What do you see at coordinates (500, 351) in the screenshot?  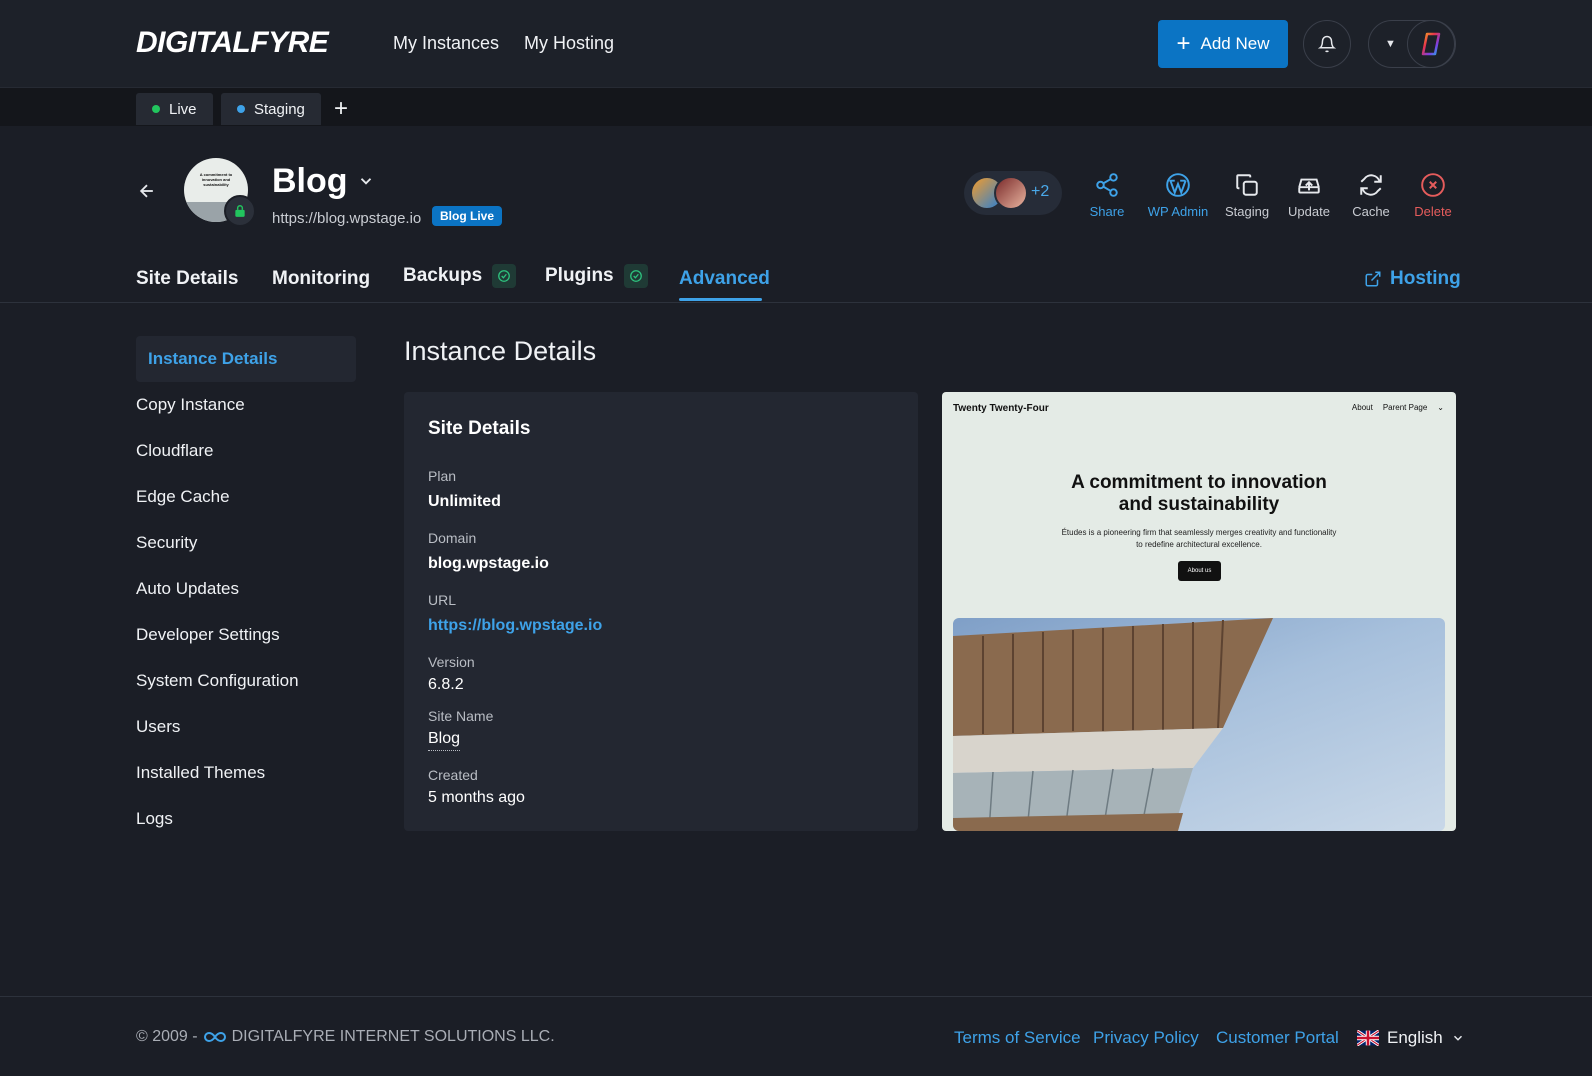 I see `page-title: Instance Details` at bounding box center [500, 351].